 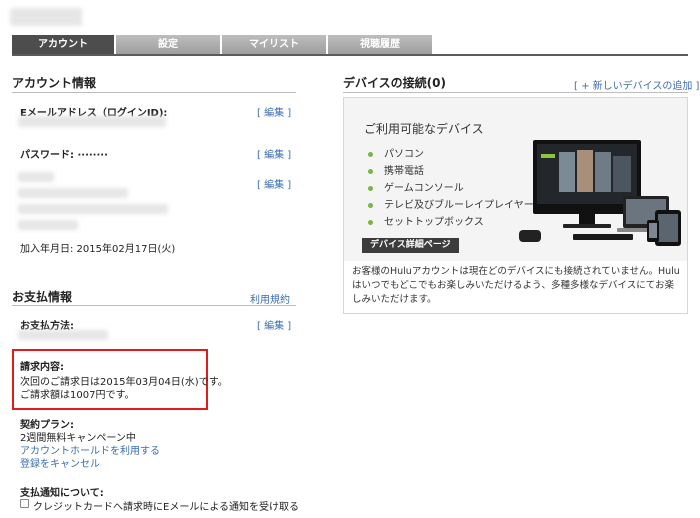 What do you see at coordinates (92, 121) in the screenshot?
I see `blurred-email` at bounding box center [92, 121].